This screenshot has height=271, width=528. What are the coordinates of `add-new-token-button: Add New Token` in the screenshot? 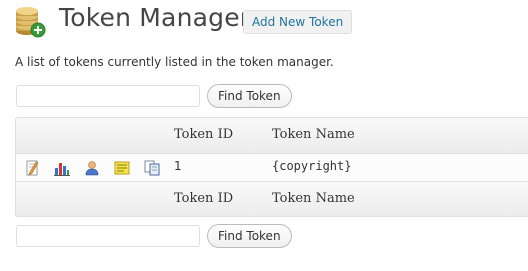 It's located at (298, 22).